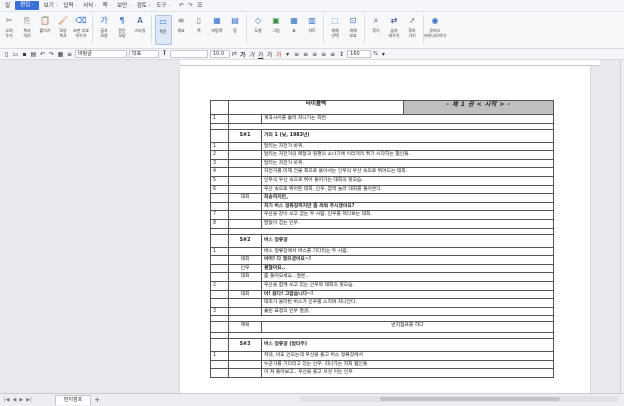  I want to click on menu-item-4: 서식 ·, so click(90, 6).